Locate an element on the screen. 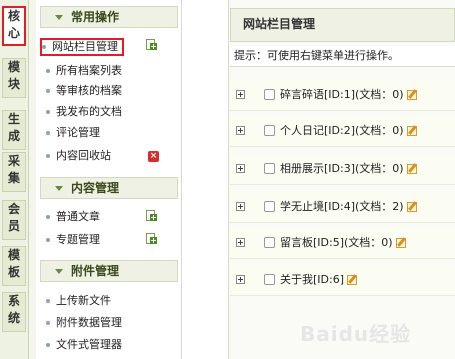  column-row: 碎言碎语[ID:1](文档：0) is located at coordinates (342, 95).